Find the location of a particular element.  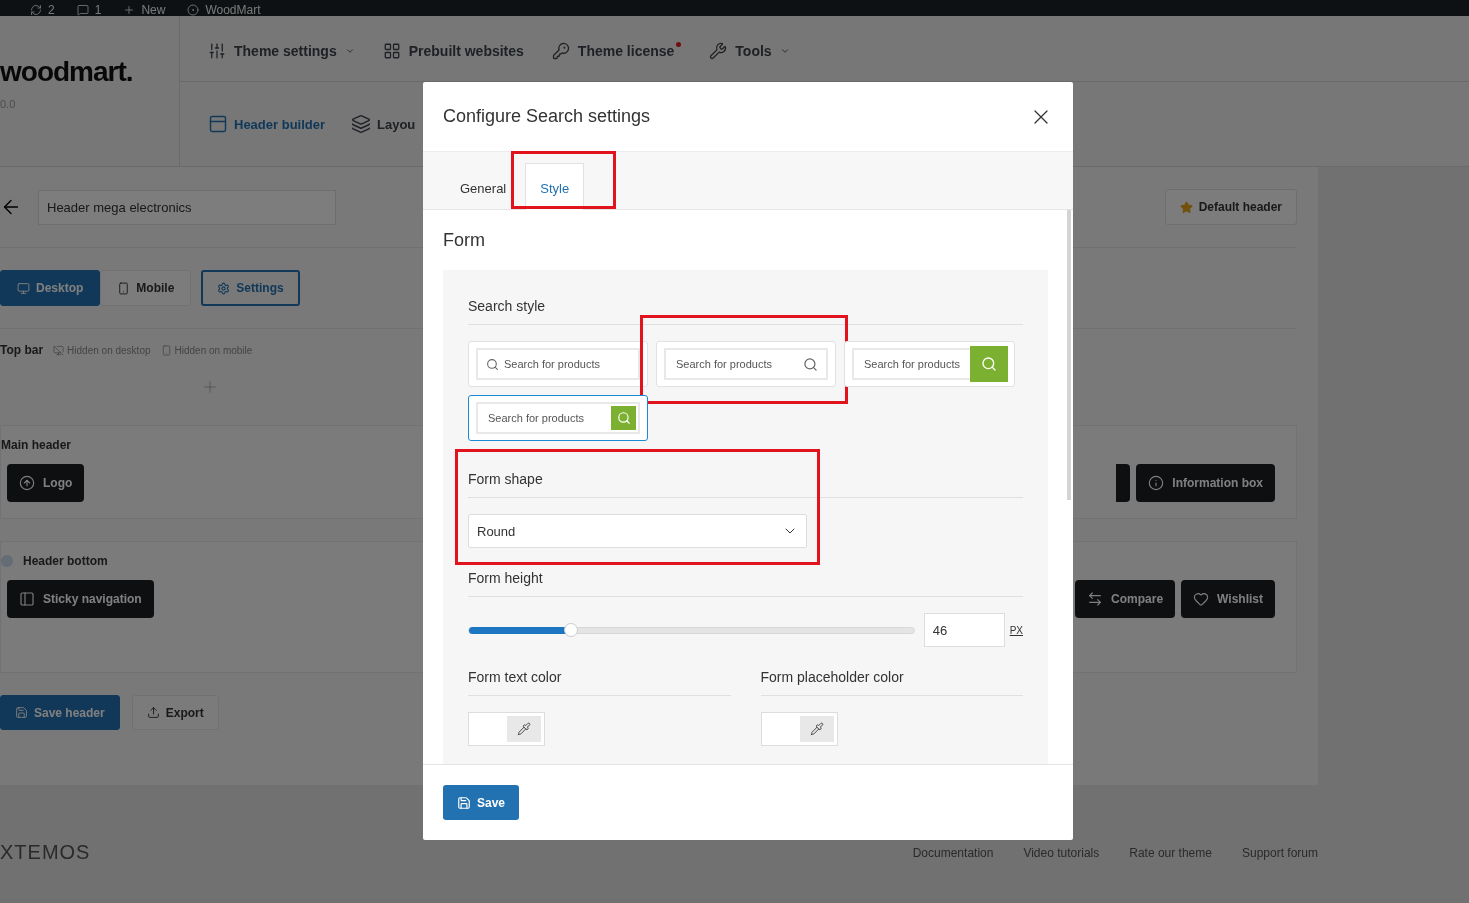

admin-bar-item: New is located at coordinates (144, 10).